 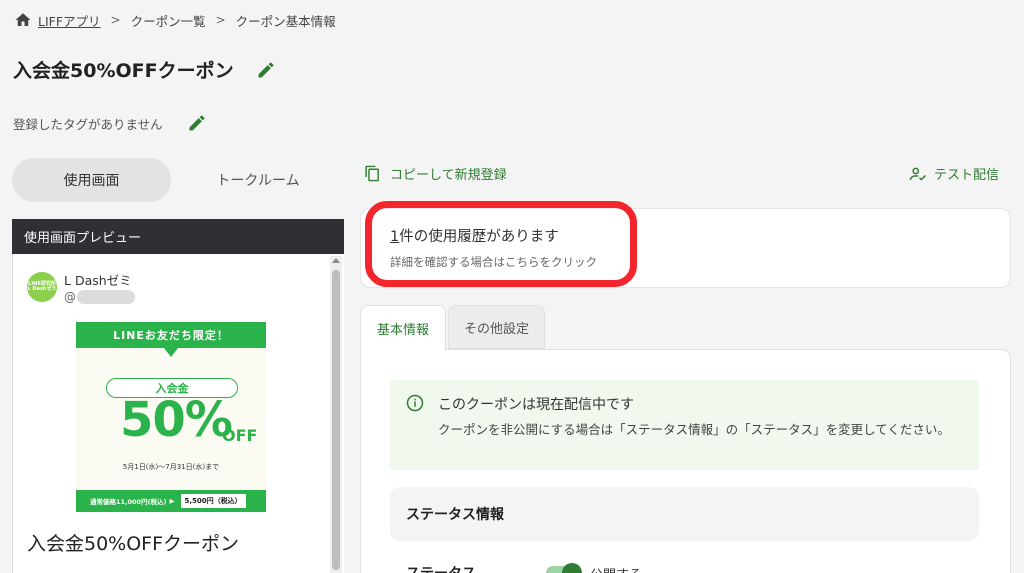 What do you see at coordinates (441, 568) in the screenshot?
I see `status-label: ステータス` at bounding box center [441, 568].